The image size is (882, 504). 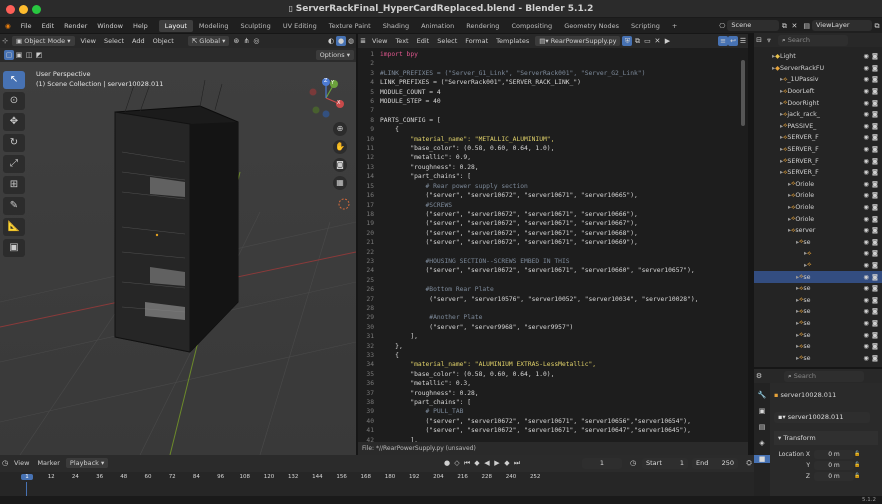 I want to click on material-shading-icon: ◍, so click(x=351, y=41).